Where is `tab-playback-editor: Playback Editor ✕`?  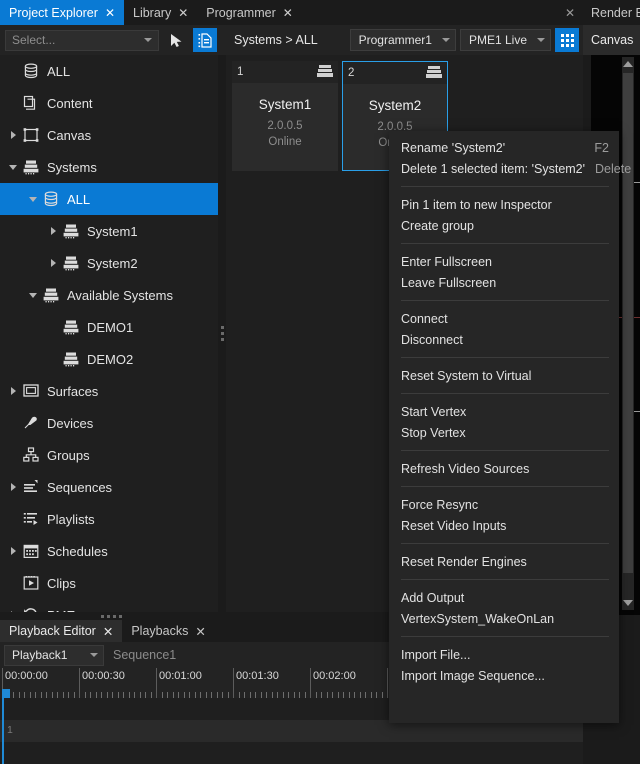
tab-playback-editor: Playback Editor ✕ is located at coordinates (61, 631).